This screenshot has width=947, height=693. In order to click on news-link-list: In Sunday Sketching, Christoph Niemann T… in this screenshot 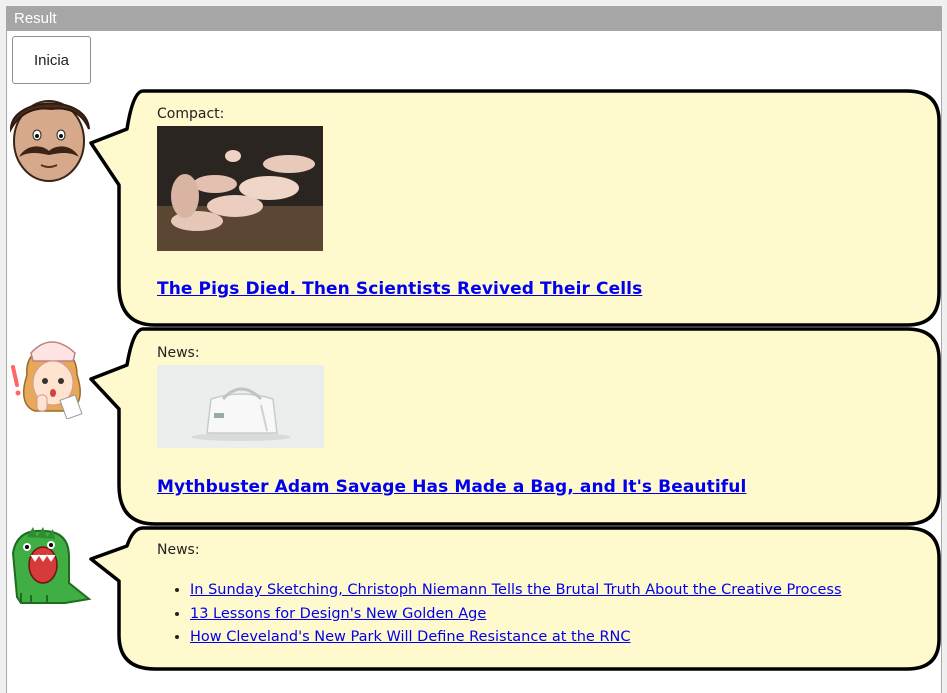, I will do `click(537, 614)`.